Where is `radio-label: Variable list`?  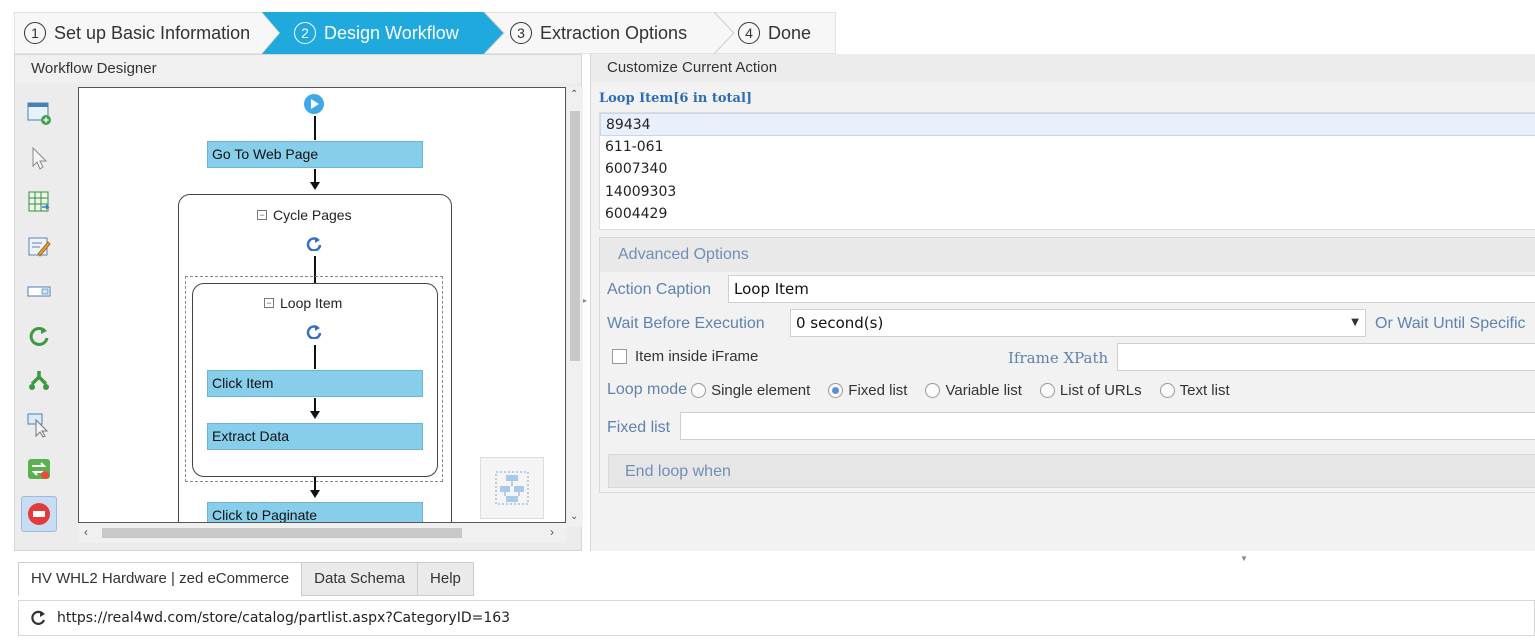 radio-label: Variable list is located at coordinates (983, 390).